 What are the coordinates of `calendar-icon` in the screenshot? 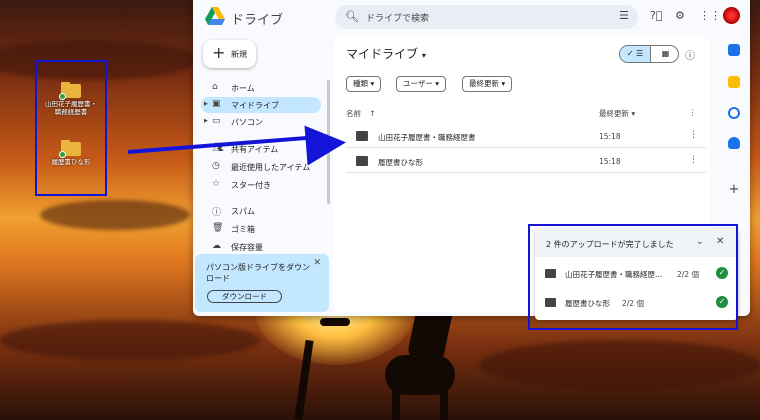 It's located at (734, 50).